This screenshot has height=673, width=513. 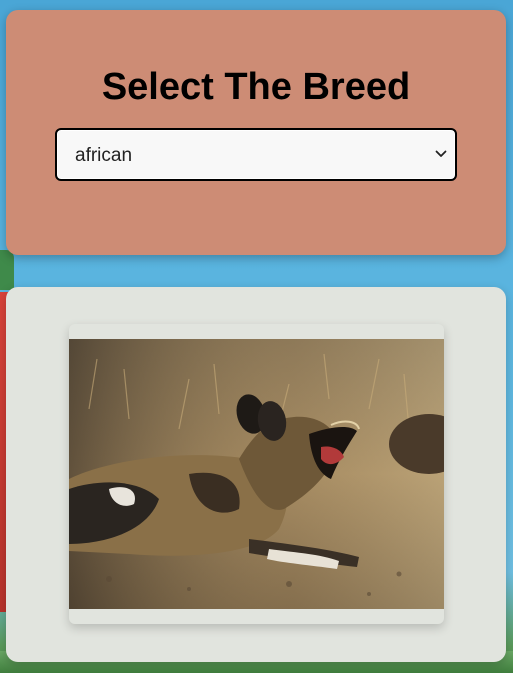 I want to click on breed-select-value: african, so click(x=104, y=155).